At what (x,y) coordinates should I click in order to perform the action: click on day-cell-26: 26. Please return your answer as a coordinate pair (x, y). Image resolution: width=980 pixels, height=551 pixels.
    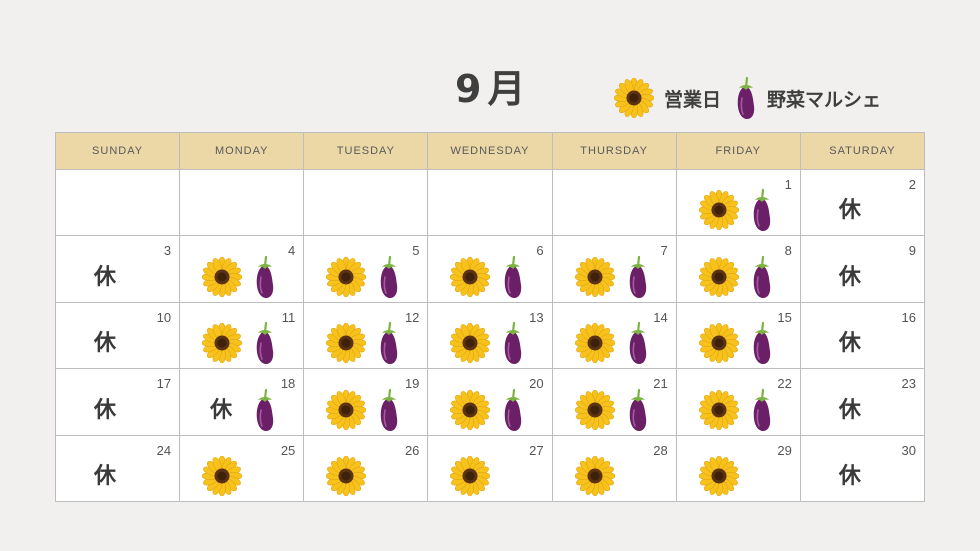
    Looking at the image, I should click on (366, 468).